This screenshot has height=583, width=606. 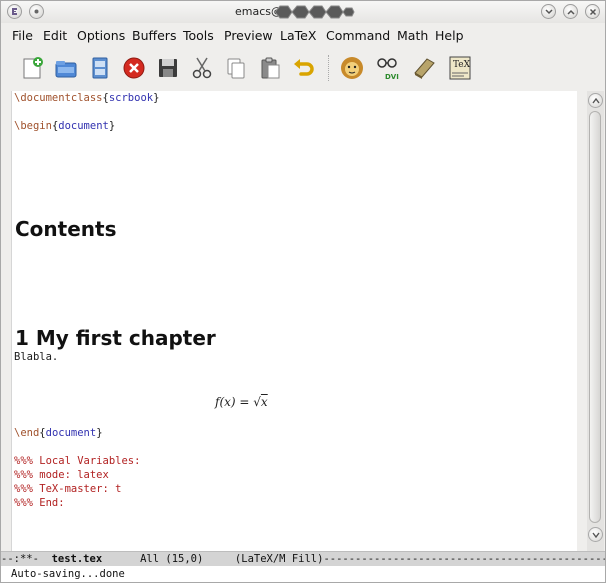 I want to click on tex-button: TeX, so click(x=460, y=68).